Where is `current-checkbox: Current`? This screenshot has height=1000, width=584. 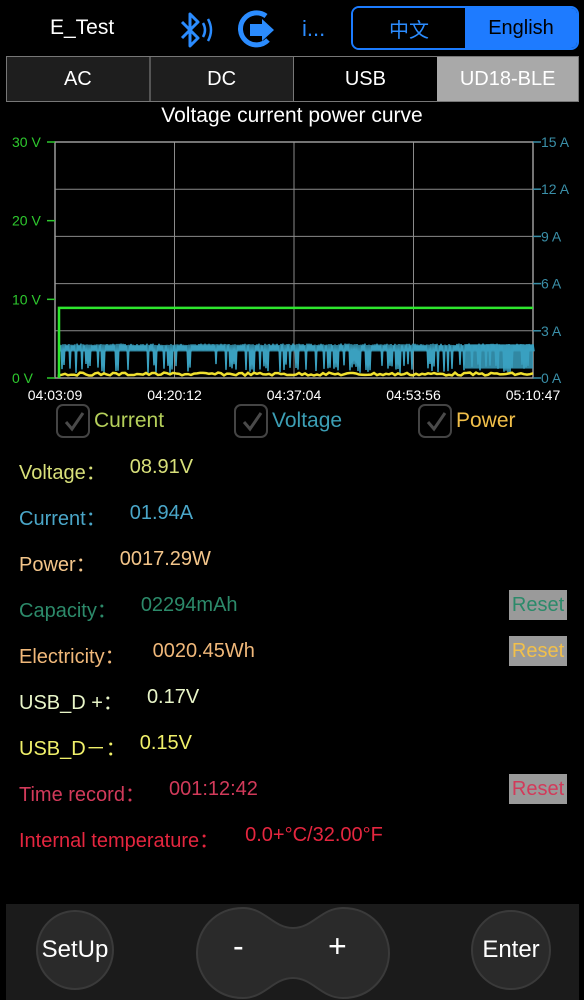
current-checkbox: Current is located at coordinates (110, 421).